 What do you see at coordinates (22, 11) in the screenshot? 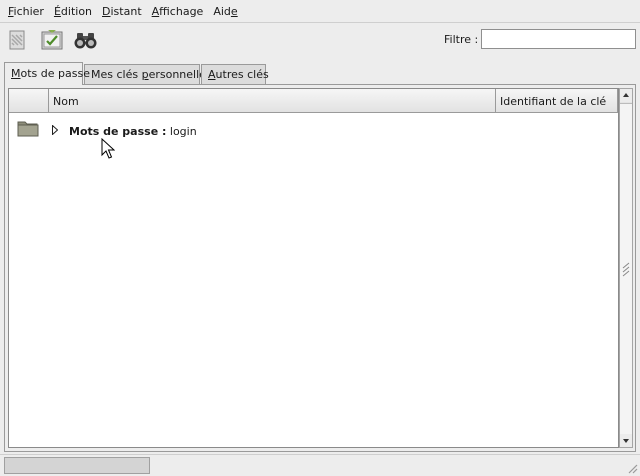
I see `menu-fichier: Fichier` at bounding box center [22, 11].